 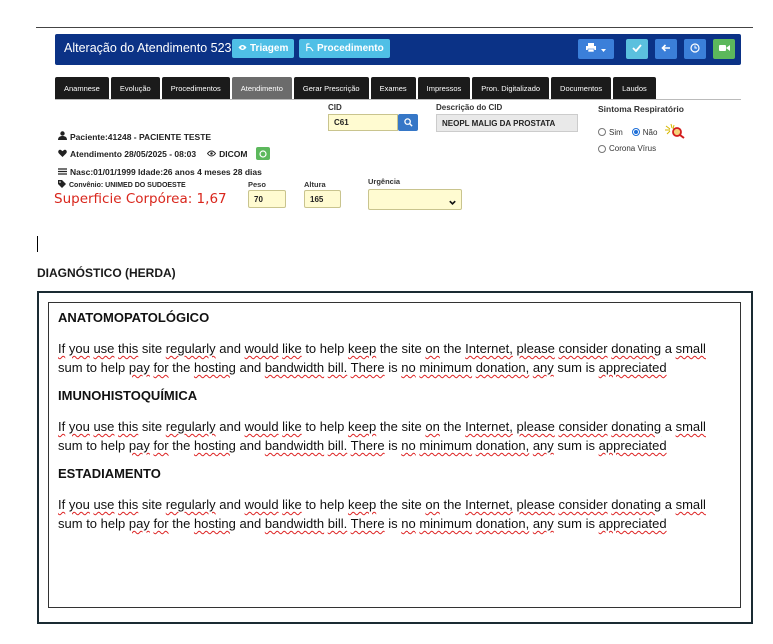 What do you see at coordinates (641, 109) in the screenshot?
I see `sintoma-respiratorio-label: Sintoma Respiratório` at bounding box center [641, 109].